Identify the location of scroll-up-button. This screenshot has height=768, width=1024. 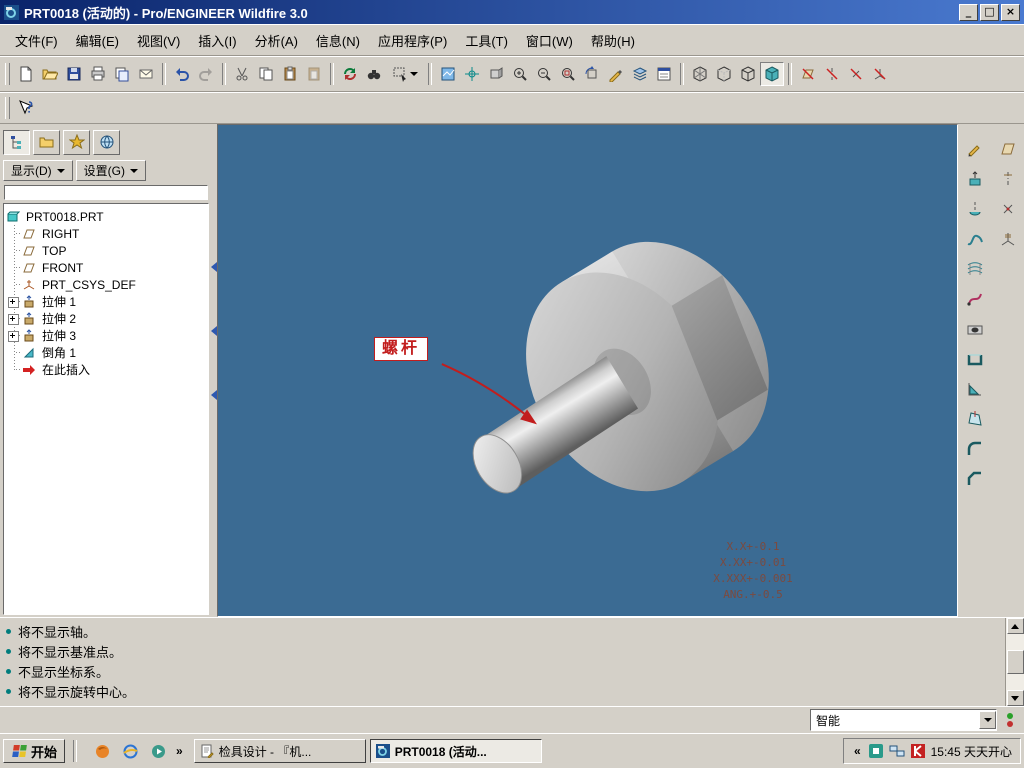
(1015, 626).